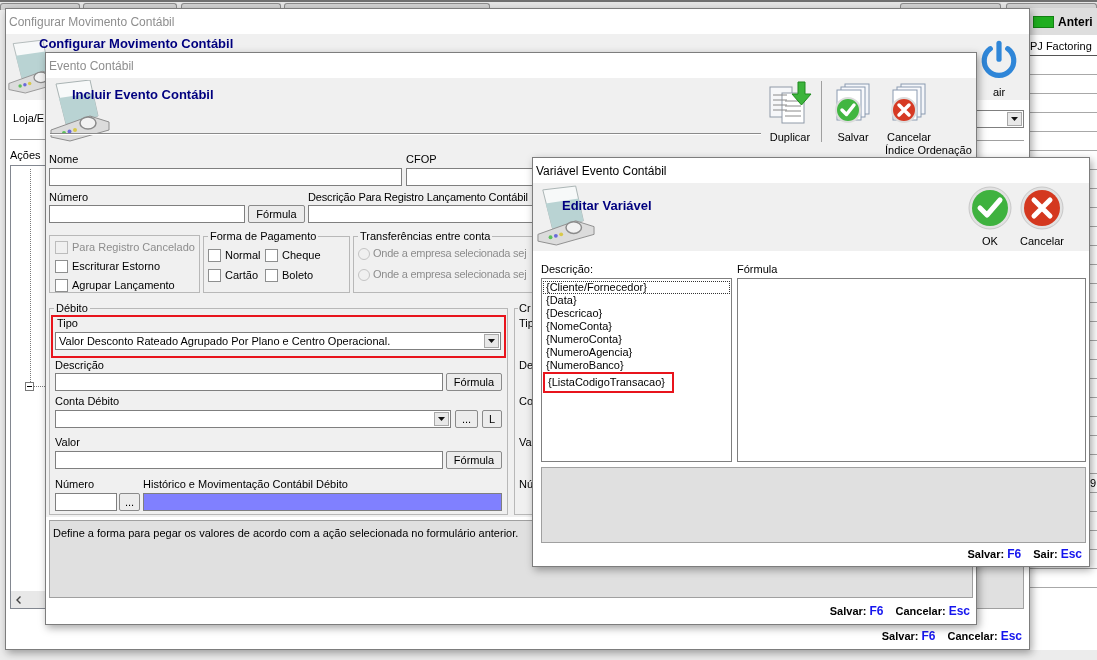  I want to click on indicator-icon, so click(1043, 21).